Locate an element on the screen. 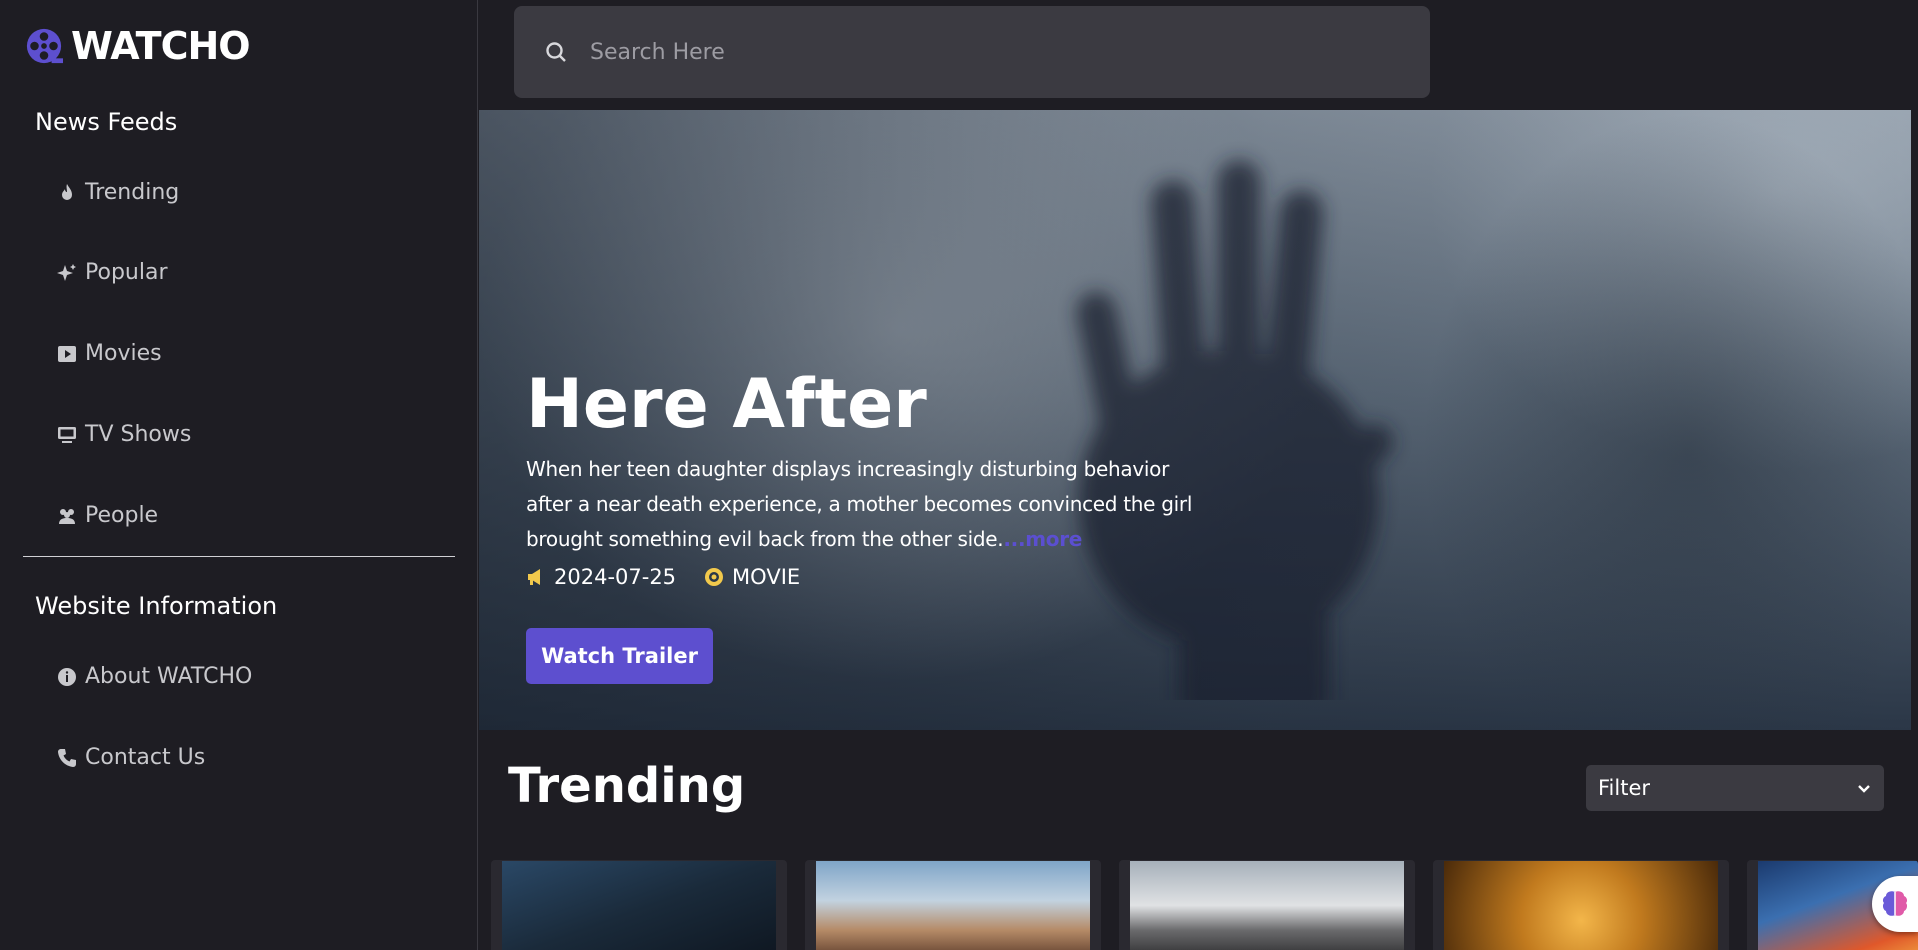 This screenshot has width=1918, height=950. media-type: MOVIE is located at coordinates (752, 577).